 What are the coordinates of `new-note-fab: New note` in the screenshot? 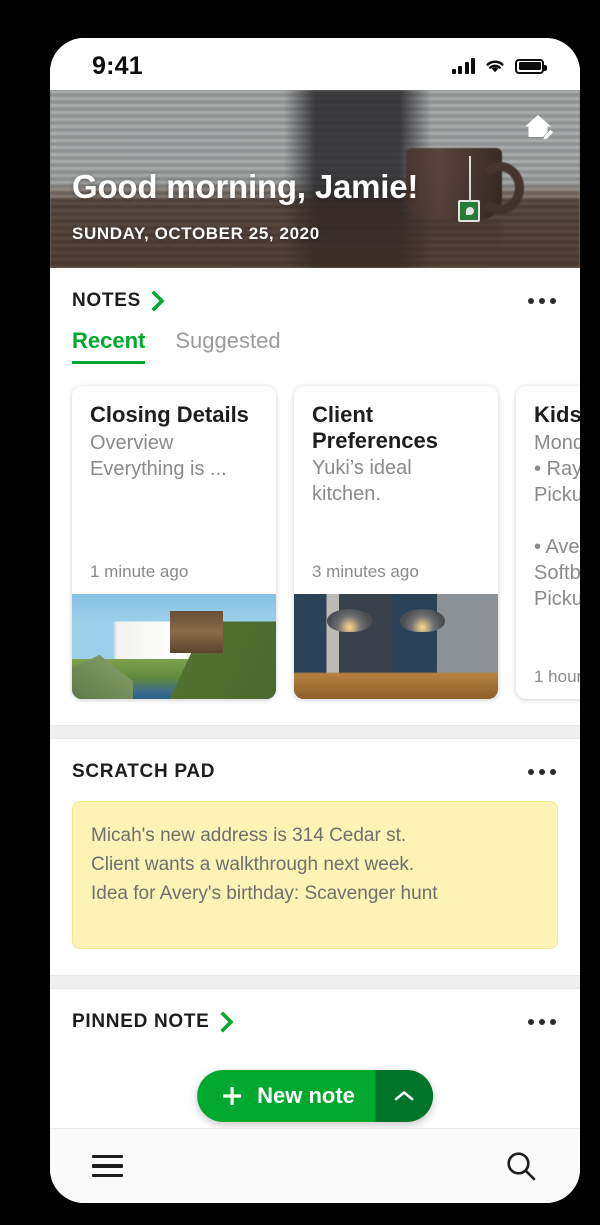 It's located at (315, 1096).